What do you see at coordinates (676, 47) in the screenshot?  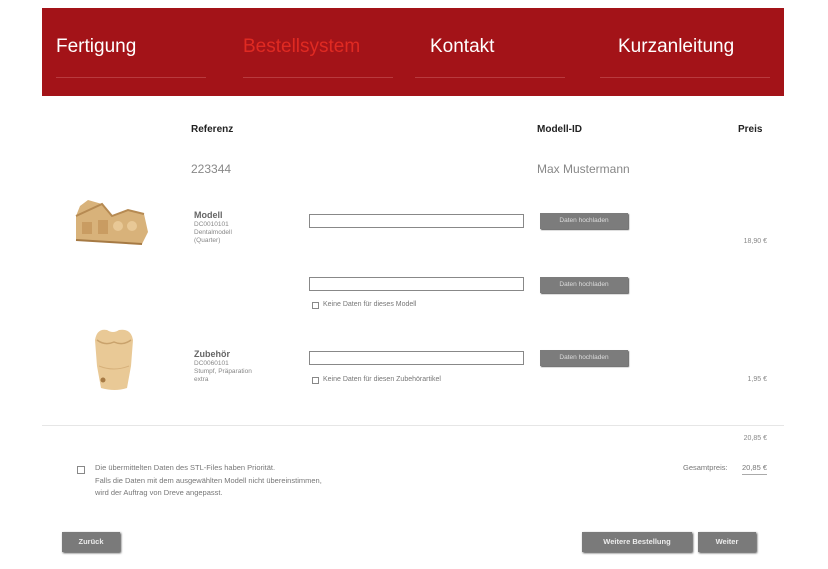 I see `nav-kurzanleitung: Kurzanleitung` at bounding box center [676, 47].